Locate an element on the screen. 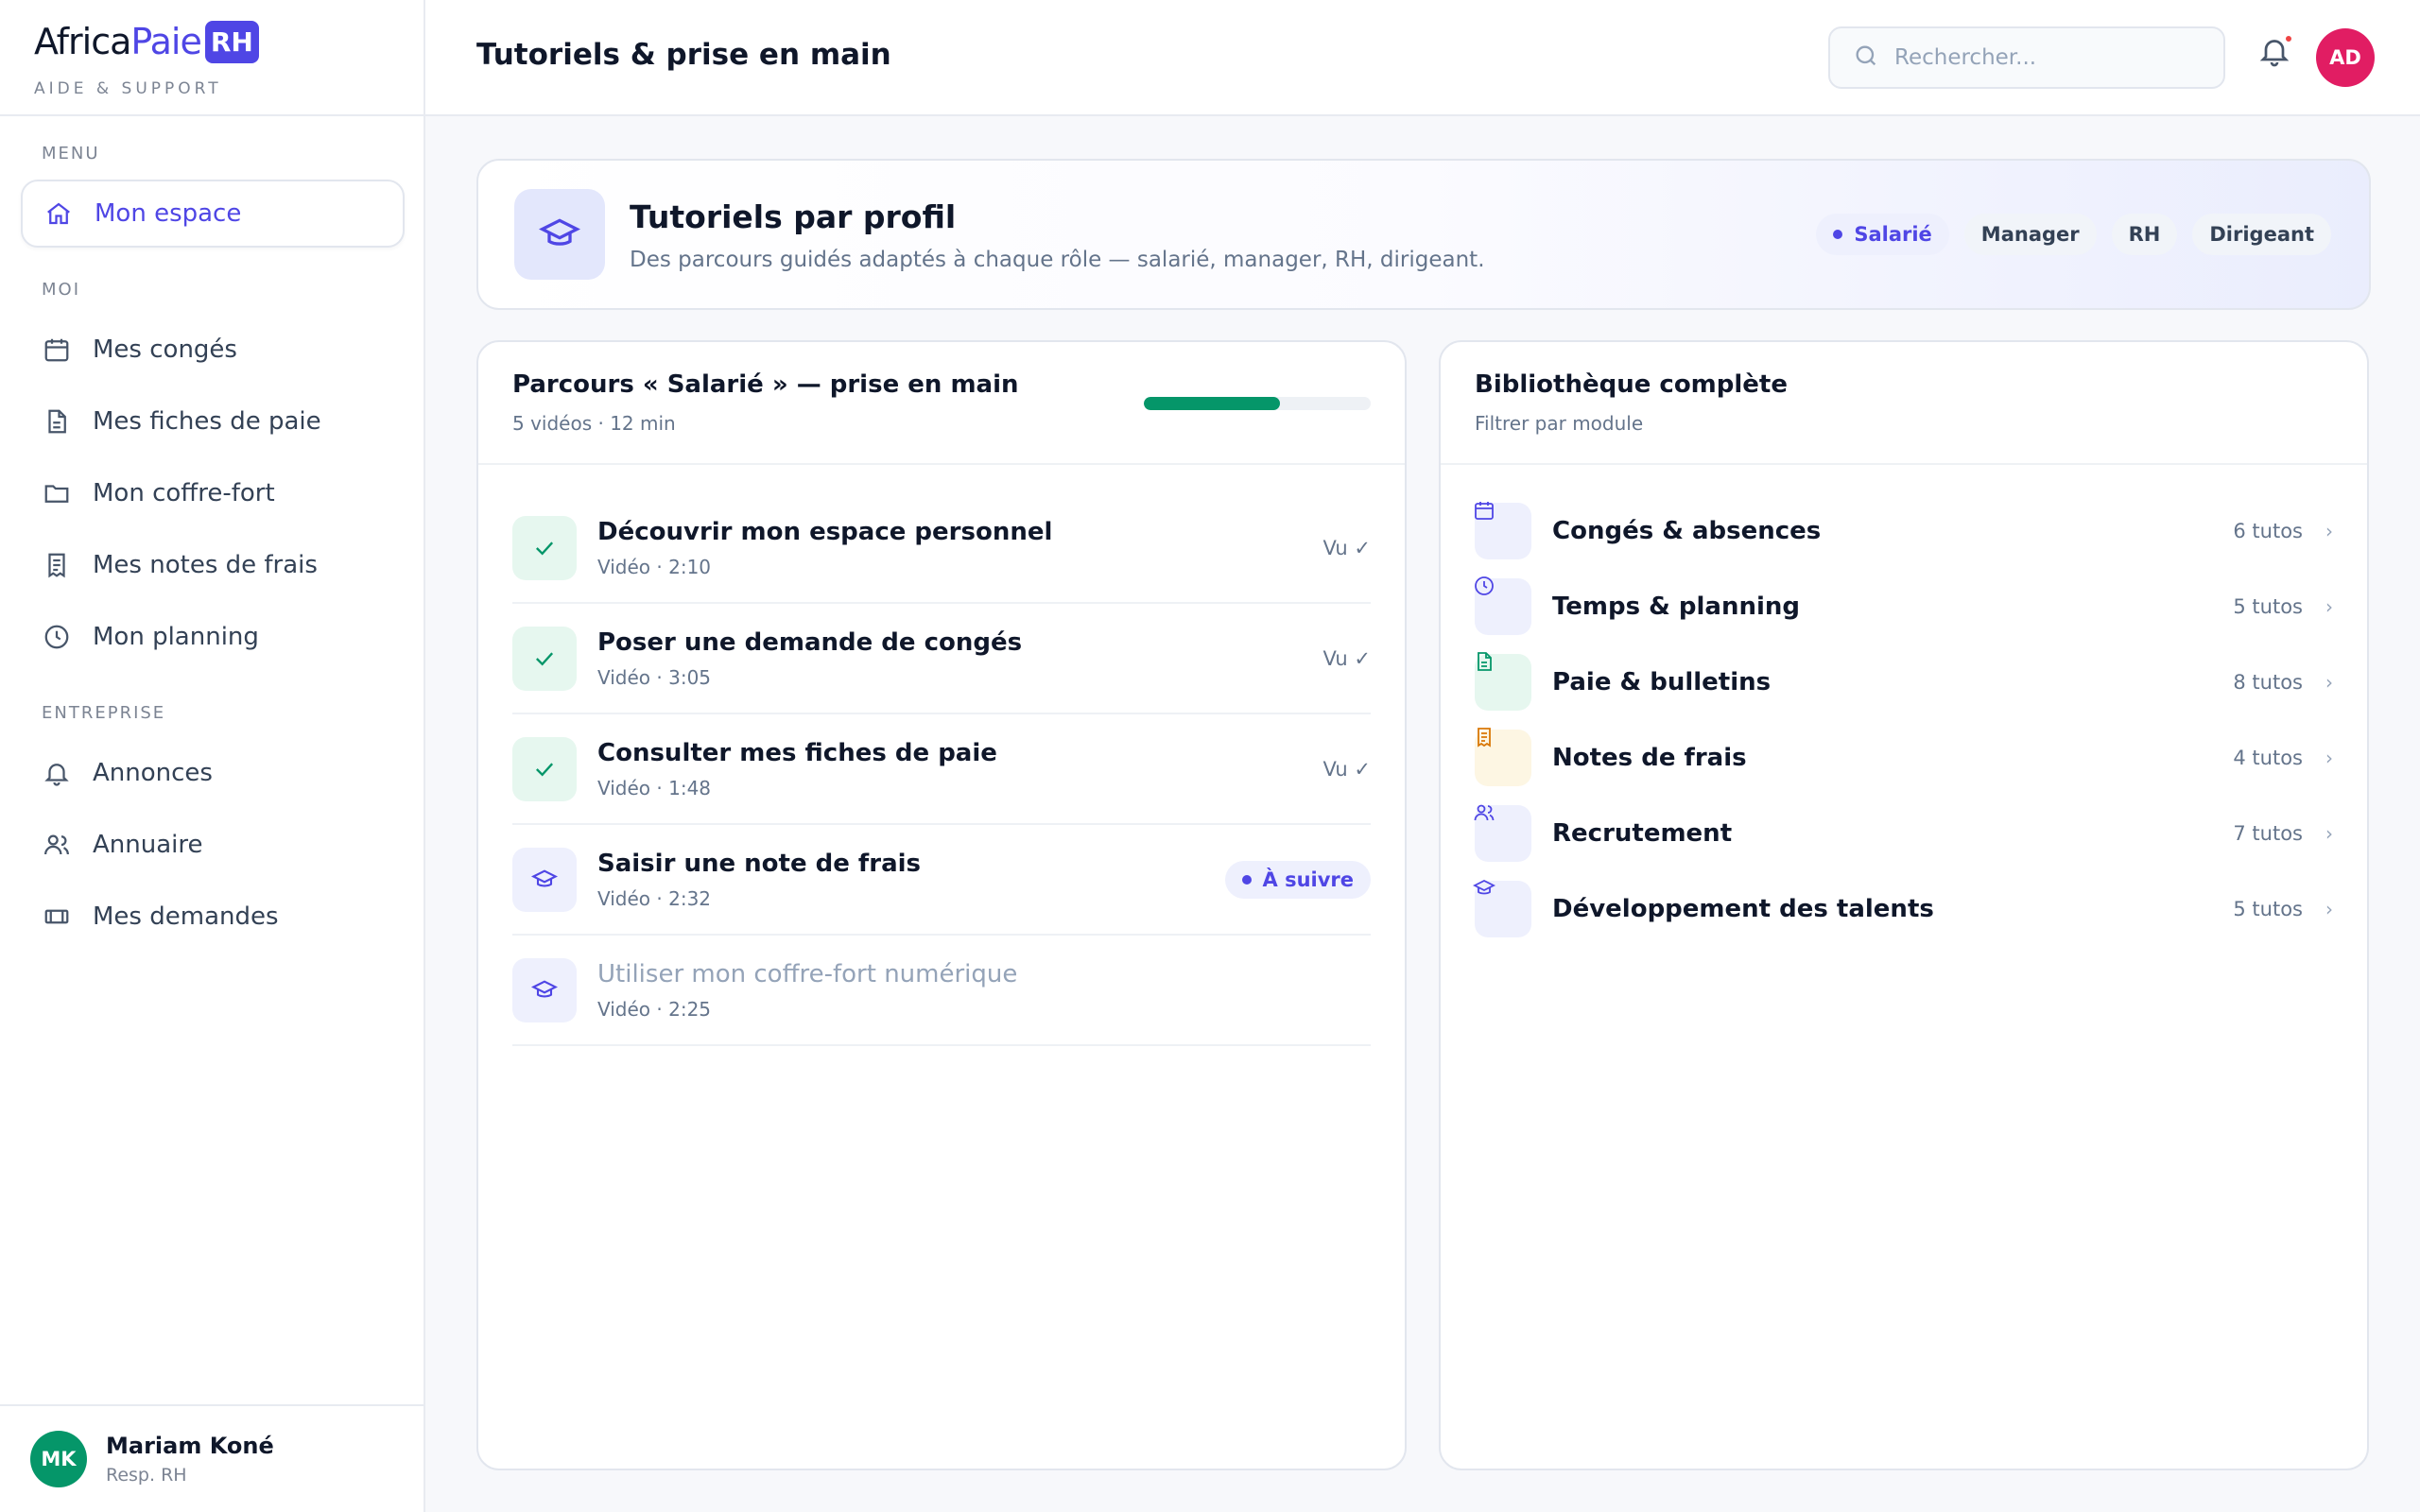 This screenshot has height=1512, width=2420. calendar-icon is located at coordinates (1503, 530).